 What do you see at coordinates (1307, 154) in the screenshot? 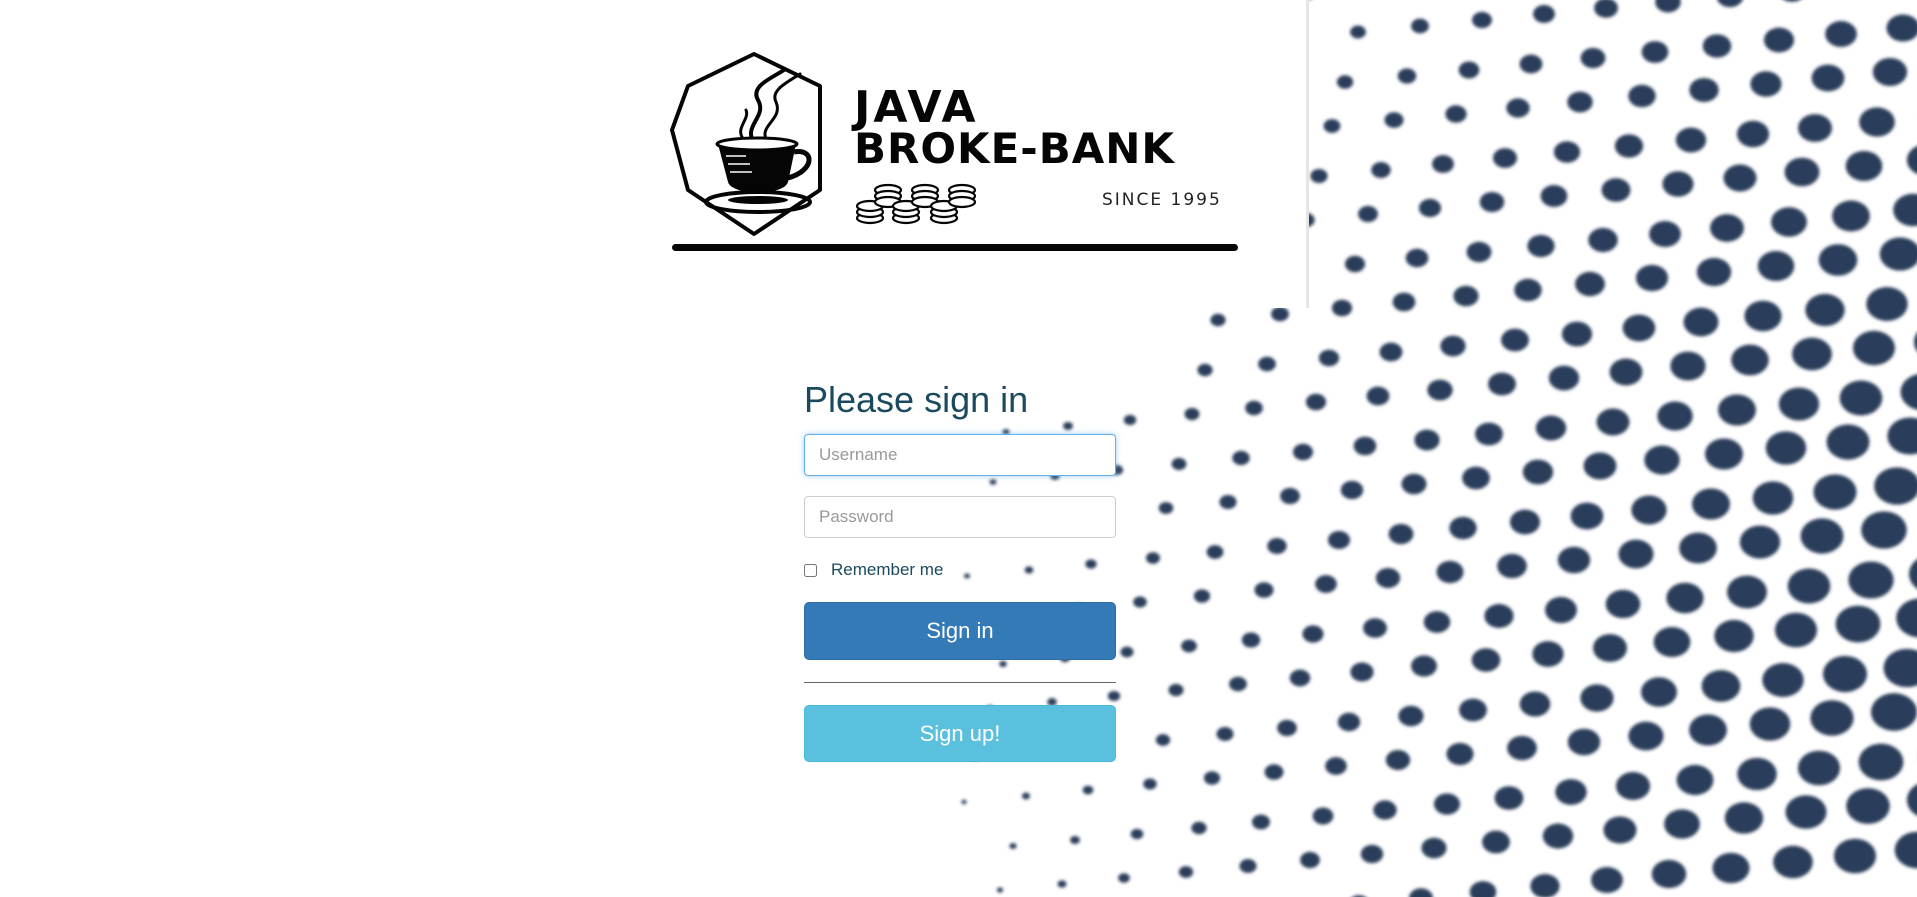
I see `header-divider` at bounding box center [1307, 154].